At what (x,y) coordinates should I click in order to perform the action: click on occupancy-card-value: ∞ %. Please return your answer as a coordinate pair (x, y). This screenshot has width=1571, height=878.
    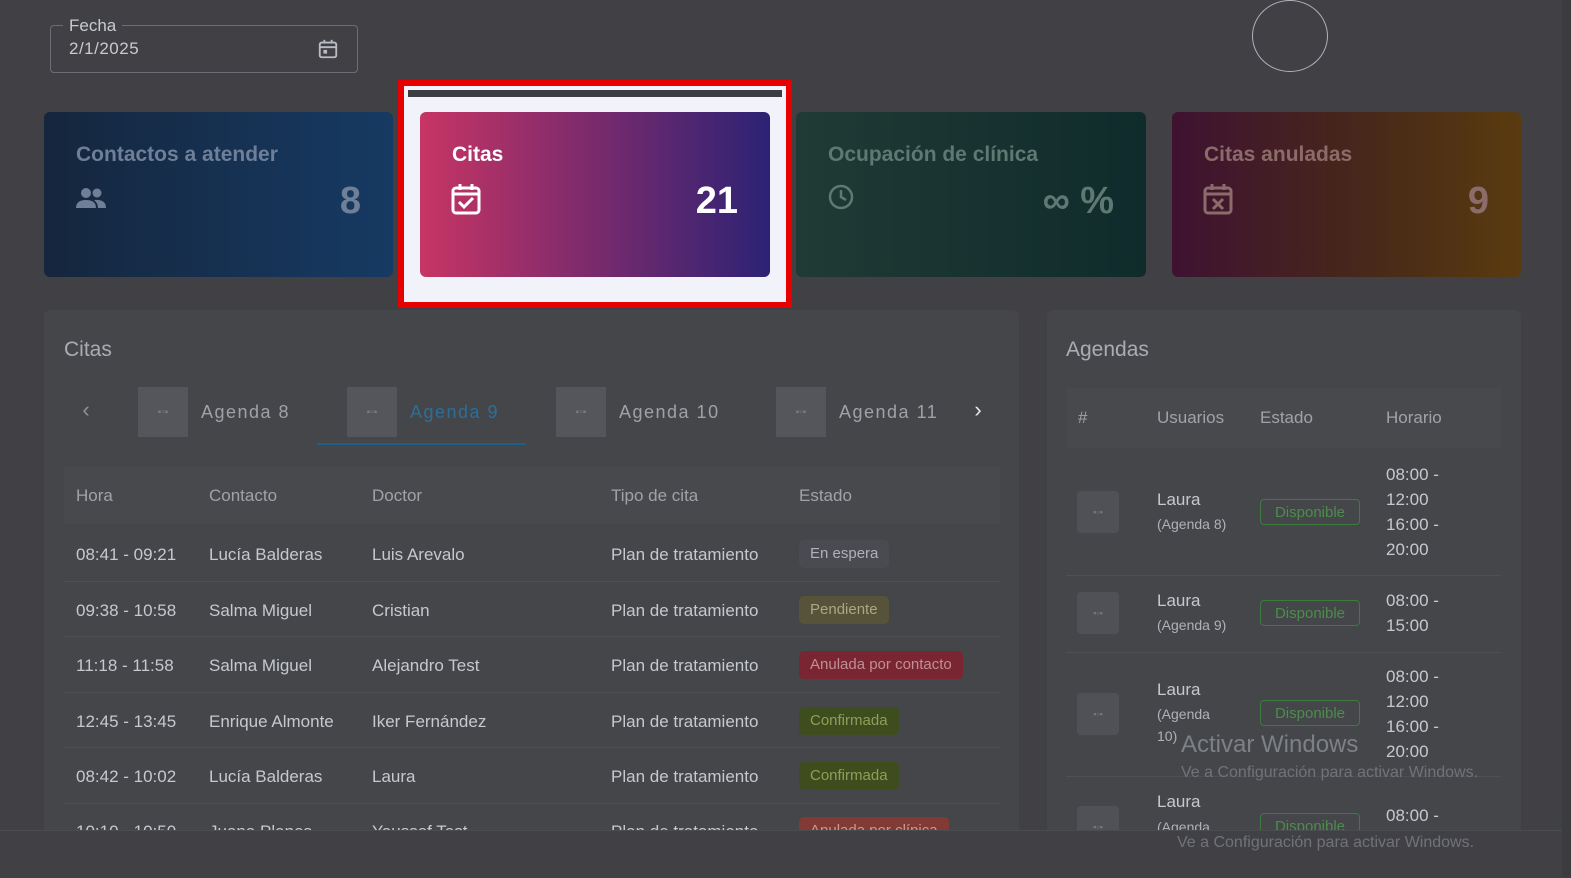
    Looking at the image, I should click on (1078, 201).